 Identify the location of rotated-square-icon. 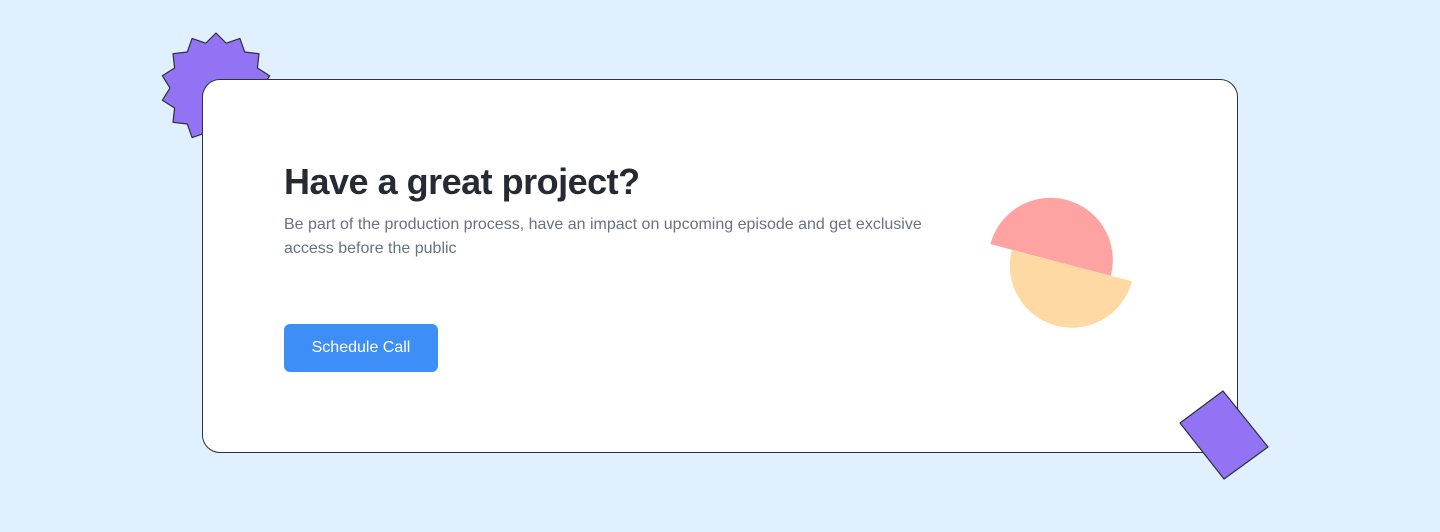
(1224, 435).